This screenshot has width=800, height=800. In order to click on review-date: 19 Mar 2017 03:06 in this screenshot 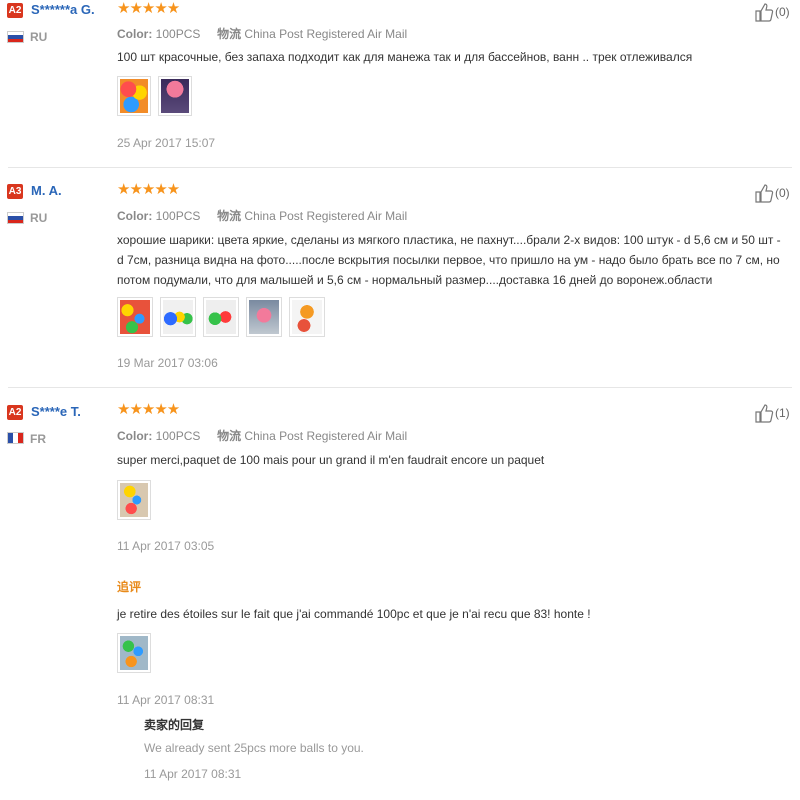, I will do `click(167, 363)`.